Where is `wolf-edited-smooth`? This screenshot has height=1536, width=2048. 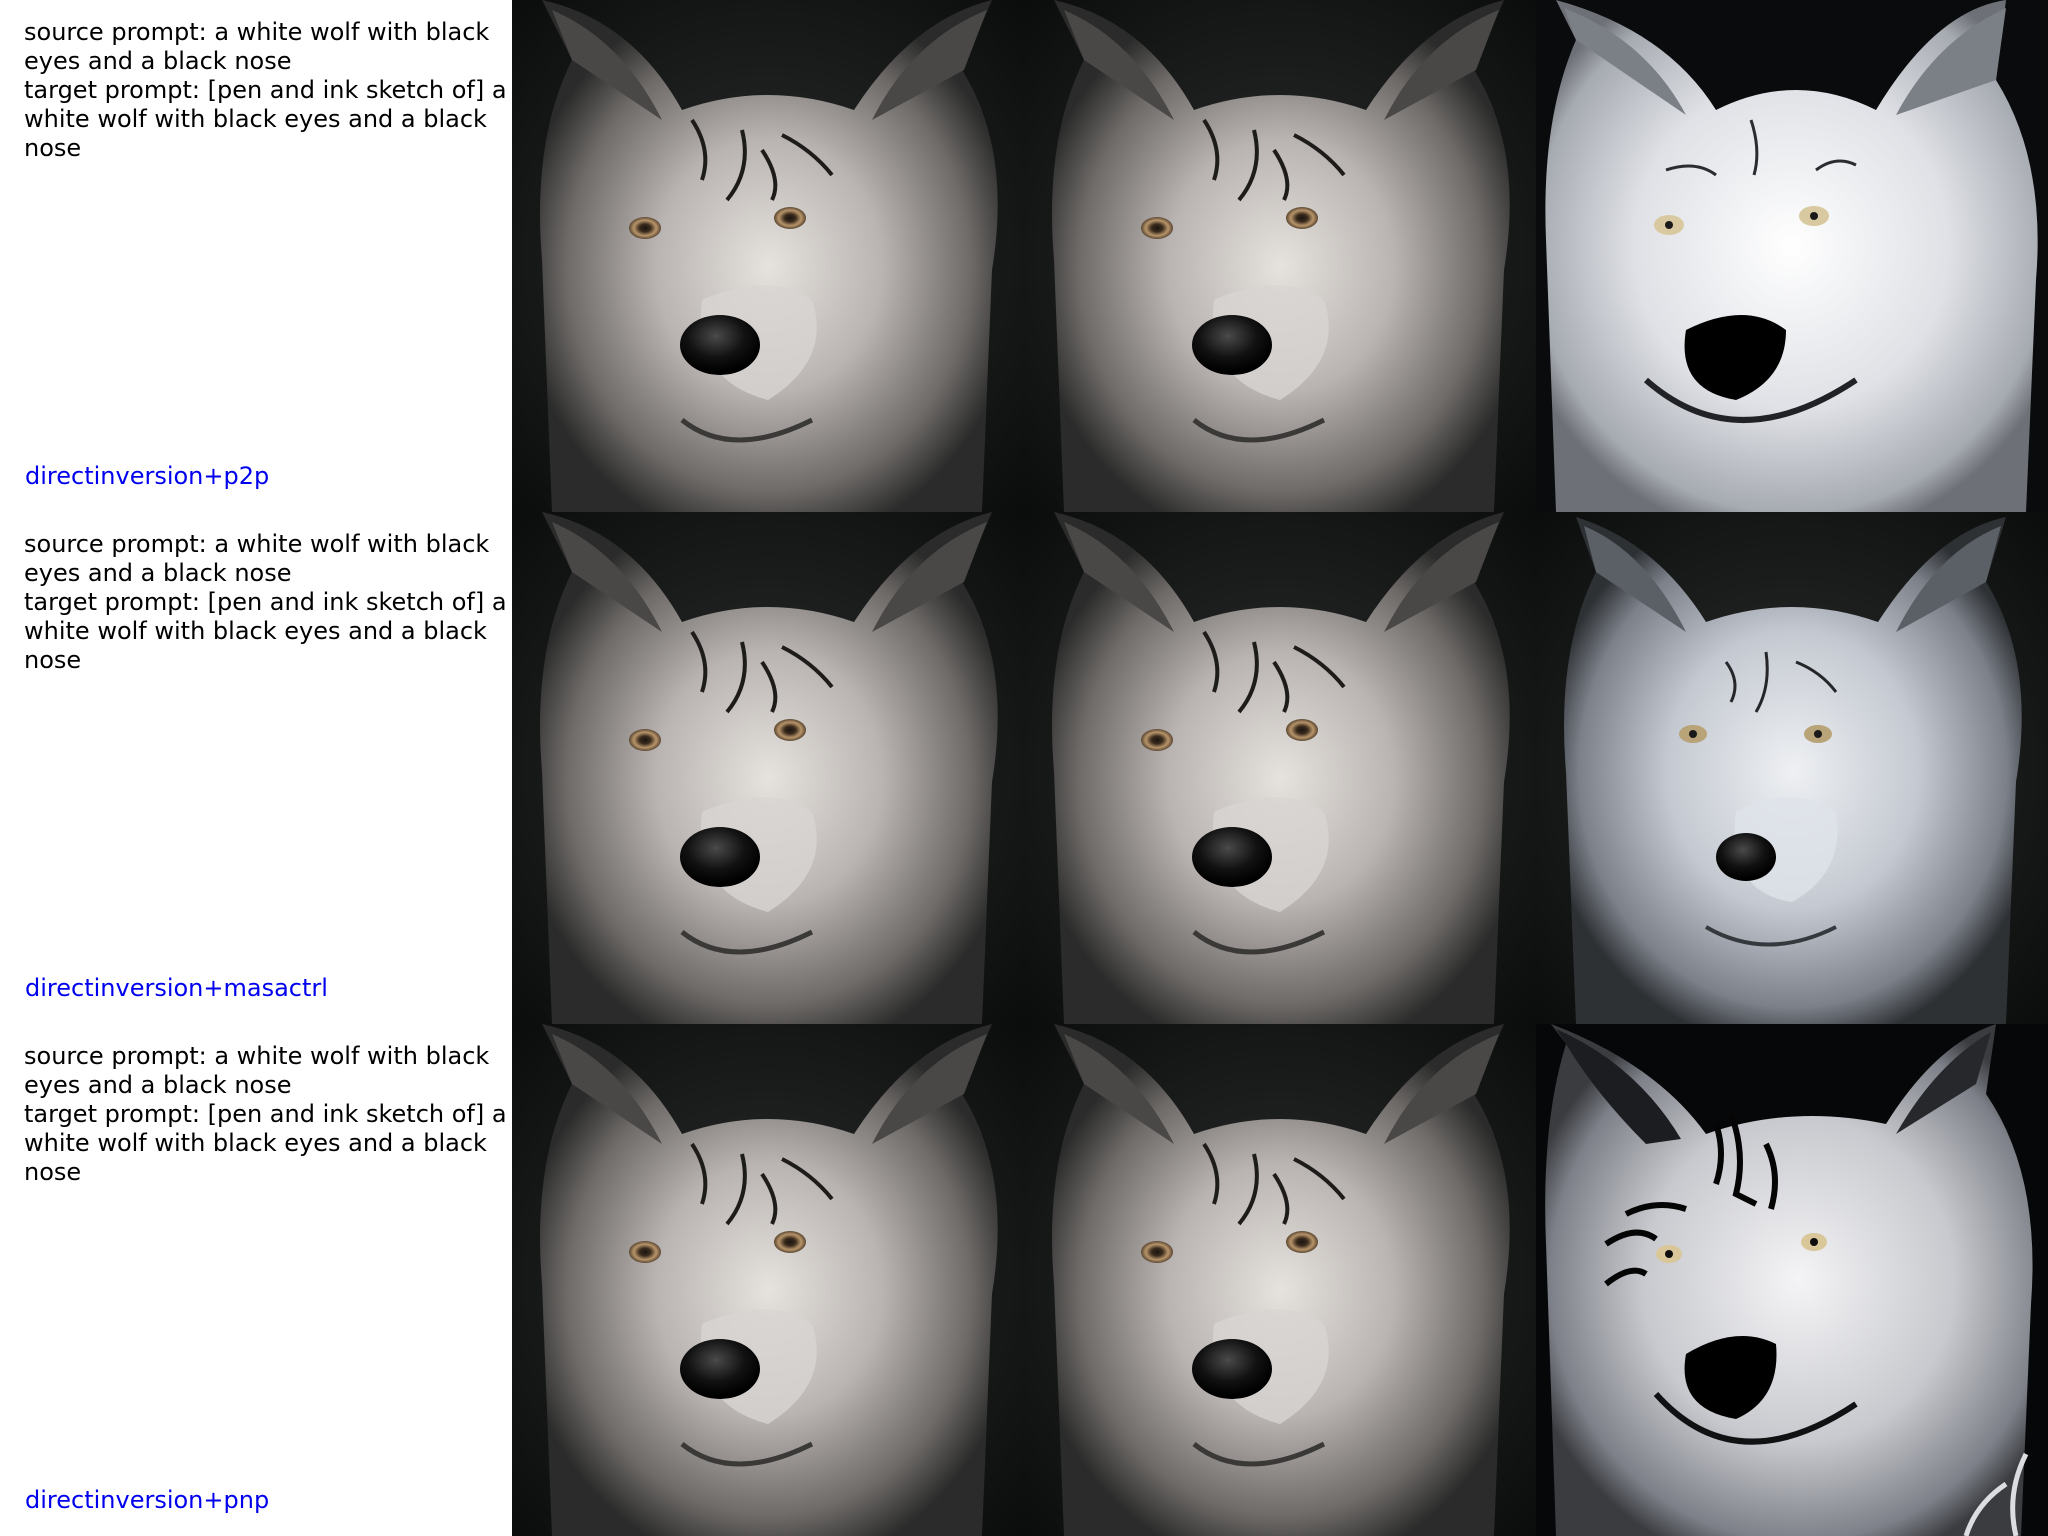 wolf-edited-smooth is located at coordinates (1792, 256).